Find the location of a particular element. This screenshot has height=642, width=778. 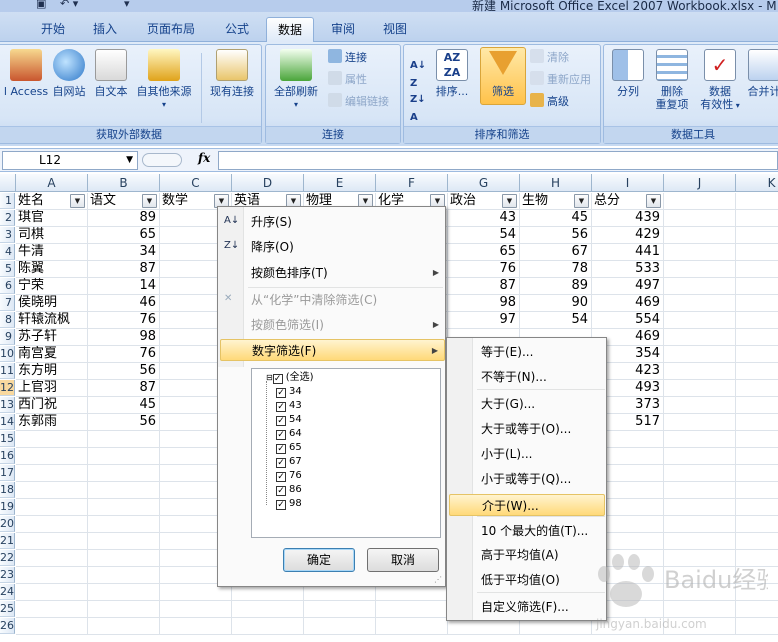

row-header: 11 is located at coordinates (7, 371).